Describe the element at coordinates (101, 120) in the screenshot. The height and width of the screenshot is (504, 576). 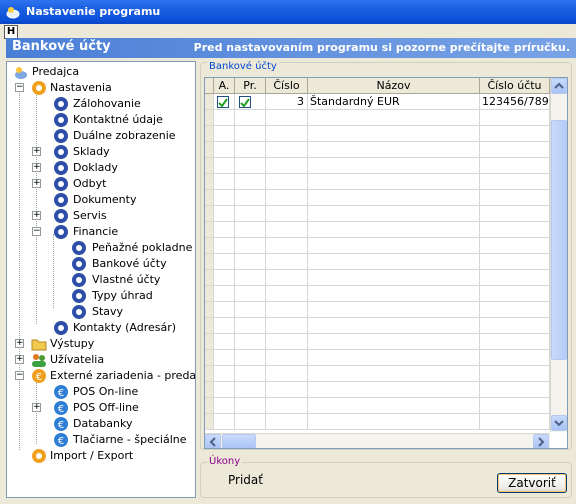
I see `tree-item-kontaktne-udaje: Kontaktné údaje` at that location.